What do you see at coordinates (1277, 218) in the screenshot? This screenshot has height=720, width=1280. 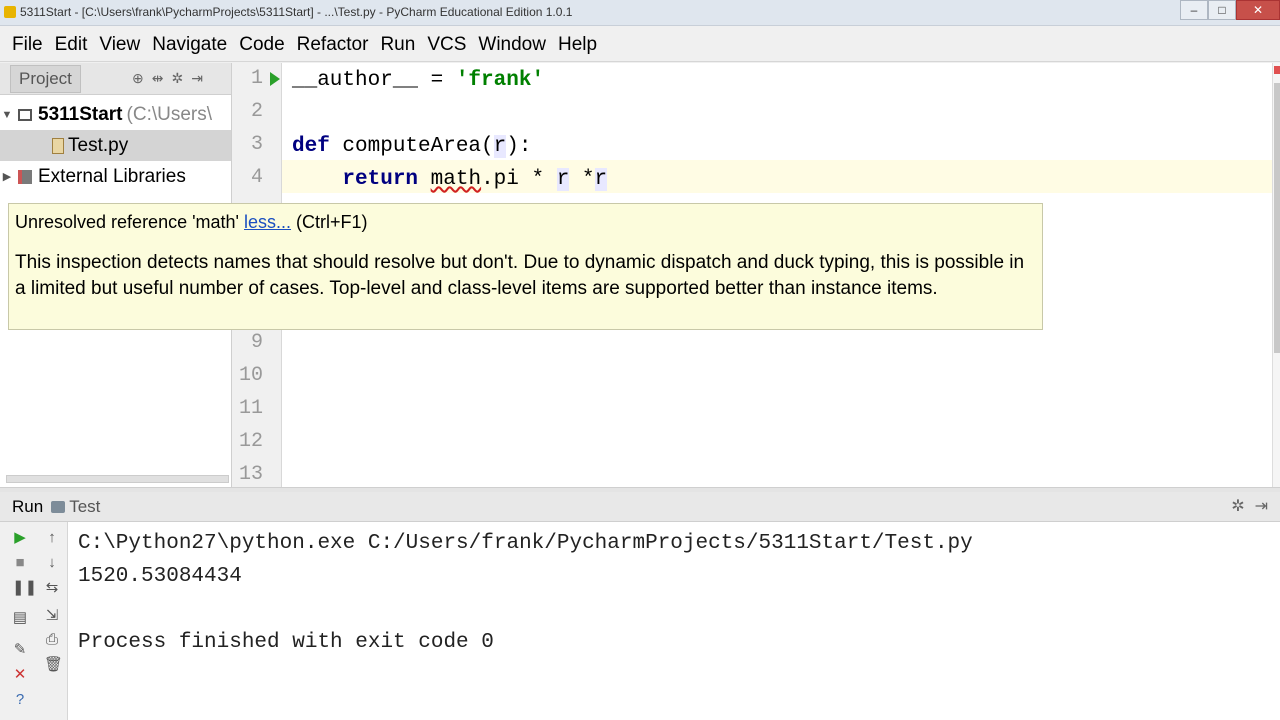 I see `scrollbar-thumb` at bounding box center [1277, 218].